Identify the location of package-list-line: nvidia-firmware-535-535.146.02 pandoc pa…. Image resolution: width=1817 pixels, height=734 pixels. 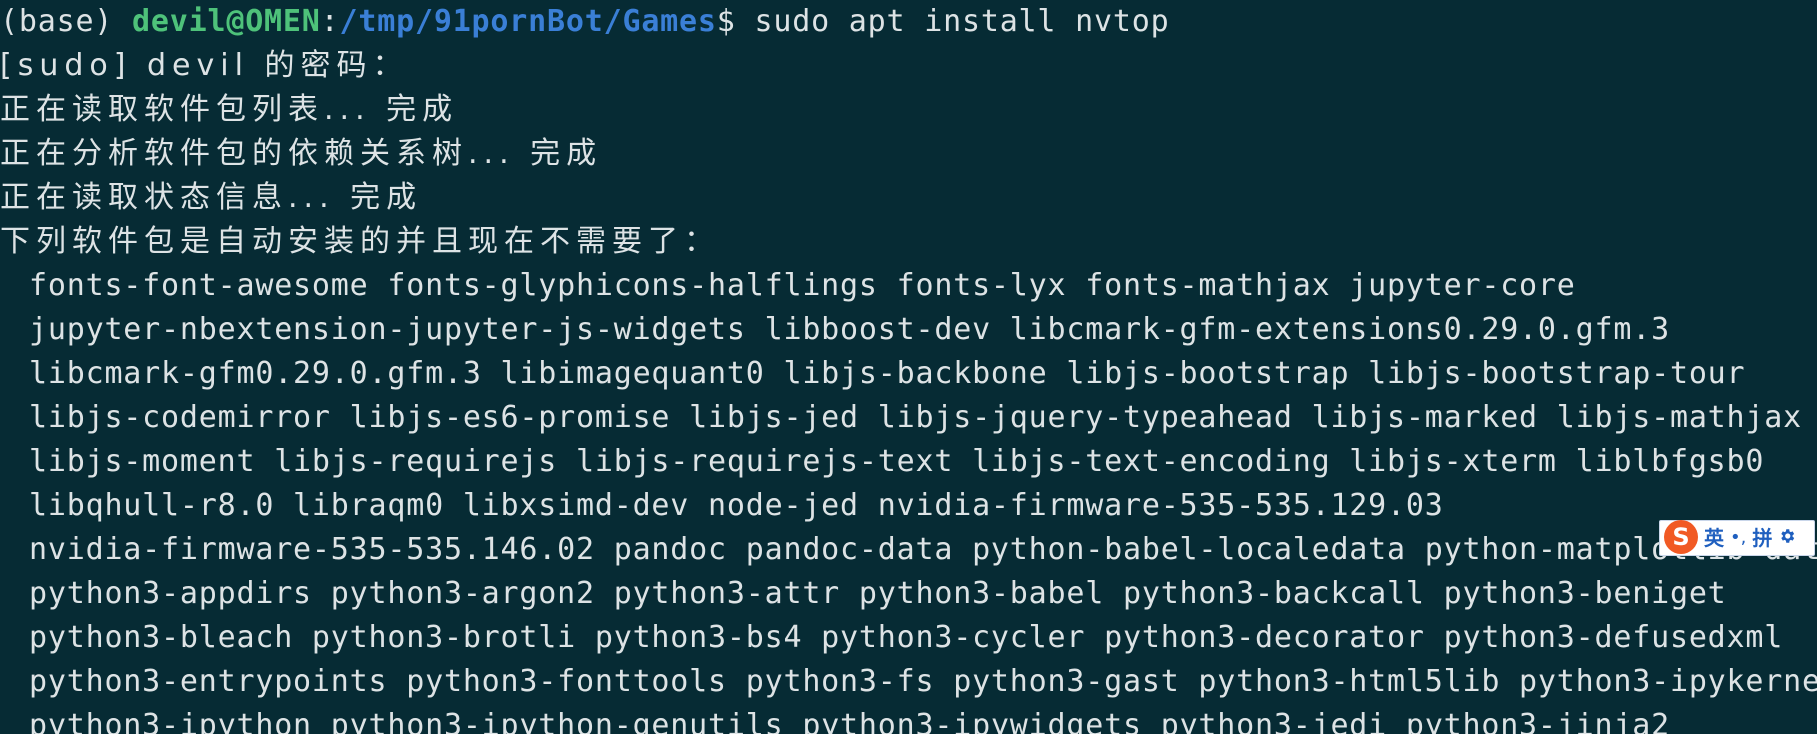
(923, 549).